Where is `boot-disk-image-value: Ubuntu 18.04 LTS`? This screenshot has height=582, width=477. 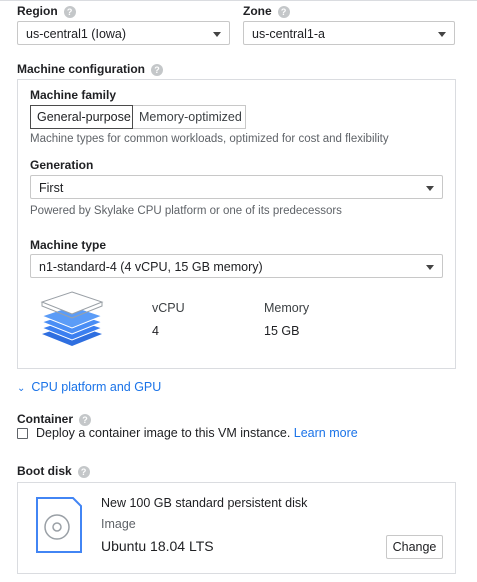 boot-disk-image-value: Ubuntu 18.04 LTS is located at coordinates (157, 546).